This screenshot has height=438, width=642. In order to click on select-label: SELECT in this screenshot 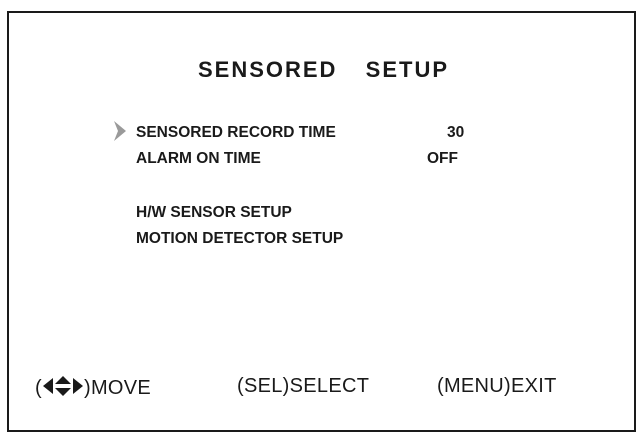, I will do `click(329, 386)`.